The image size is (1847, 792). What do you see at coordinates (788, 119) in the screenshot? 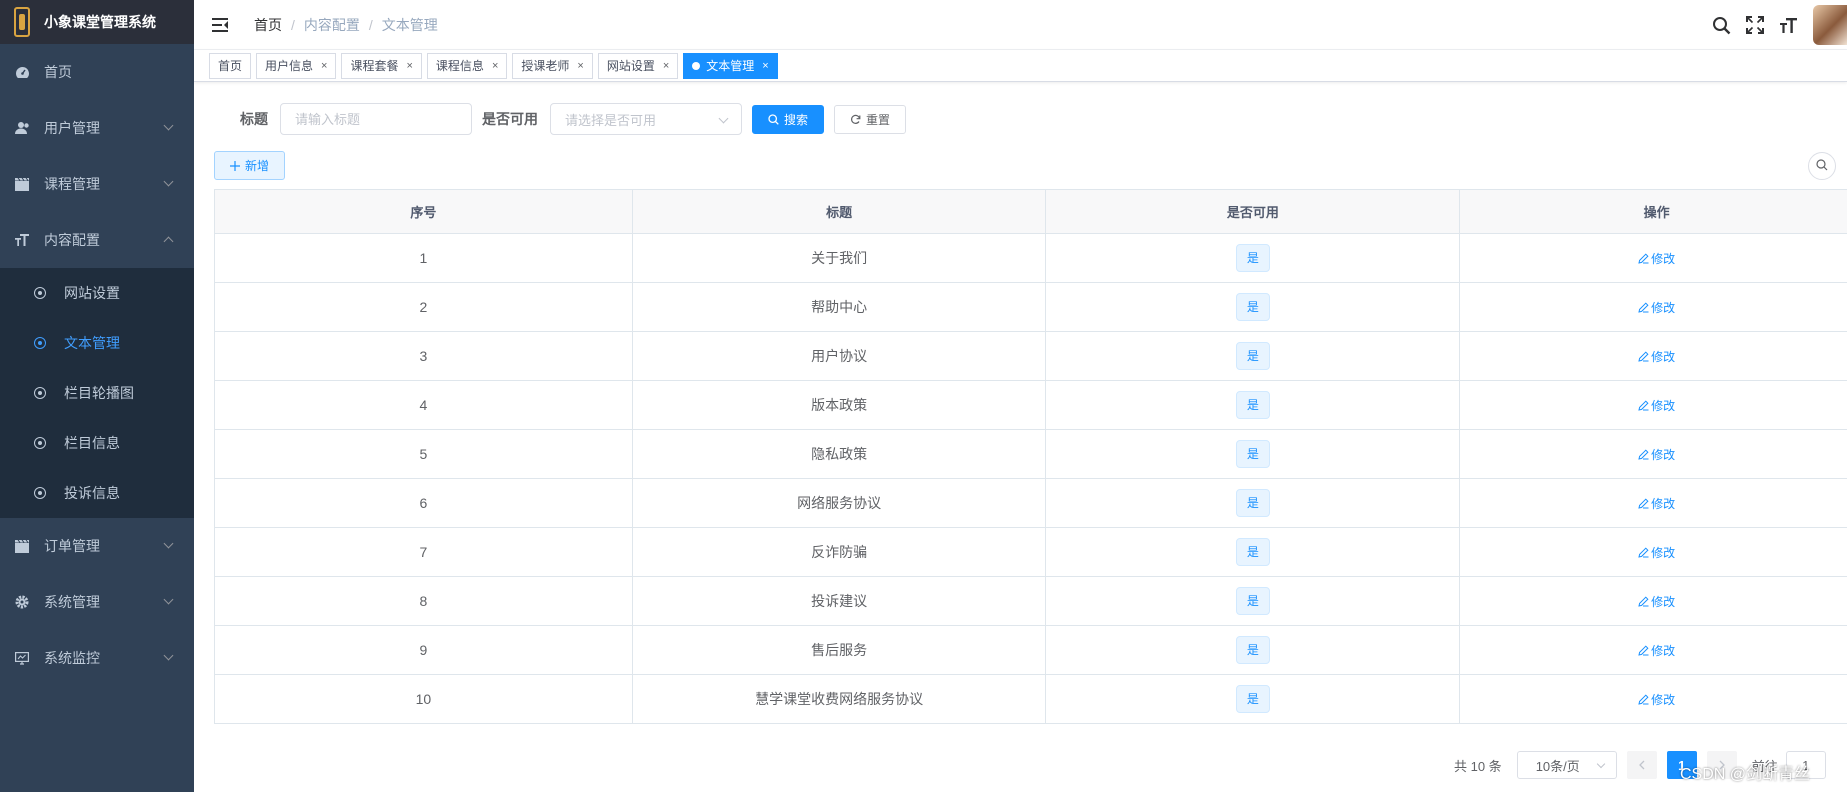
I see `search-button: 搜索` at bounding box center [788, 119].